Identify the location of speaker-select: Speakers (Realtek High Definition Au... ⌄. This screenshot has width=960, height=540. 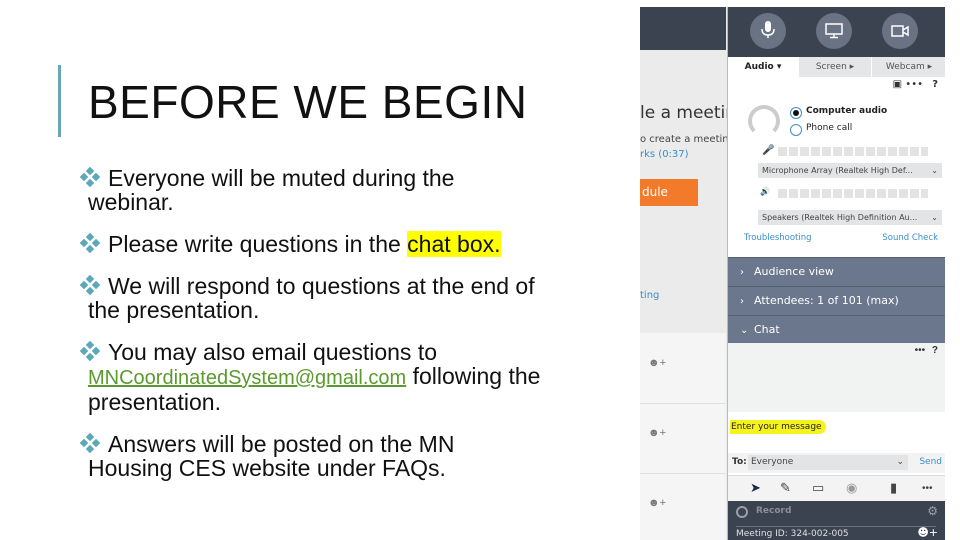
(850, 217).